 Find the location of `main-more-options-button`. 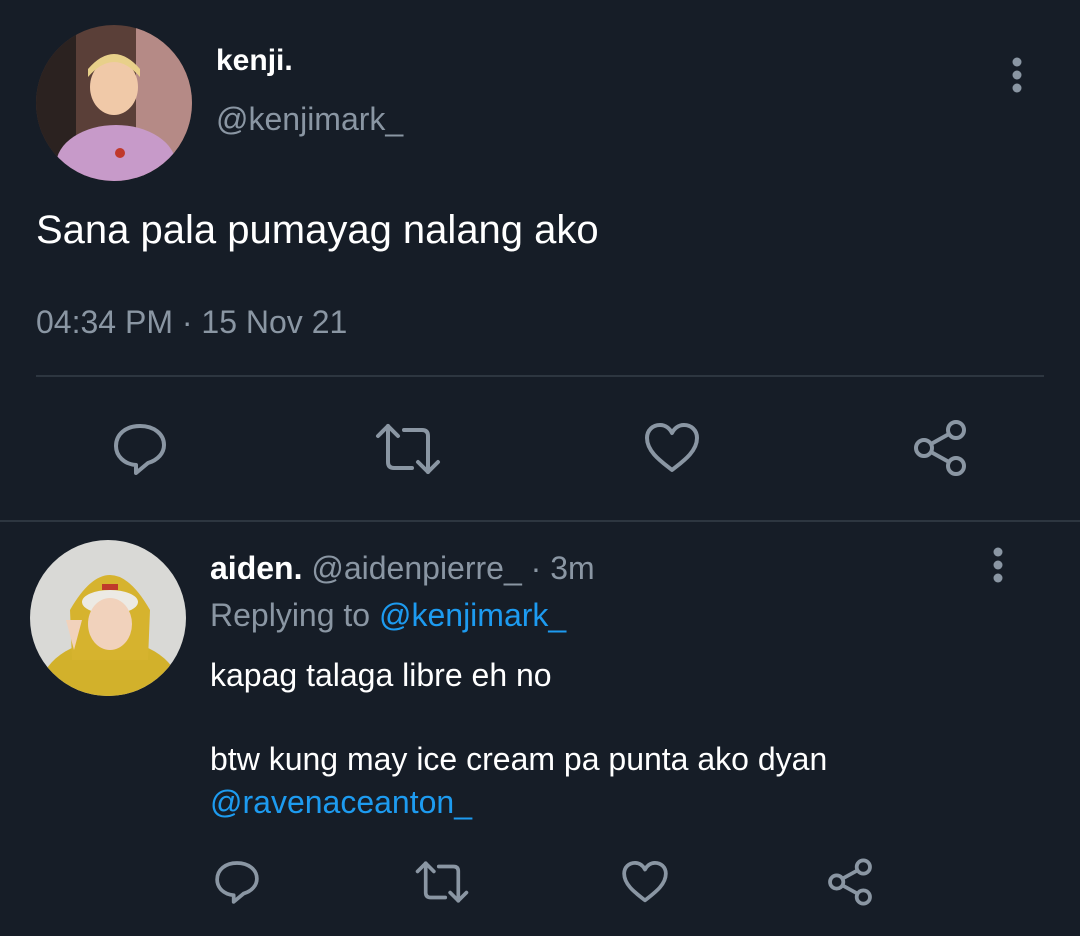

main-more-options-button is located at coordinates (1017, 76).